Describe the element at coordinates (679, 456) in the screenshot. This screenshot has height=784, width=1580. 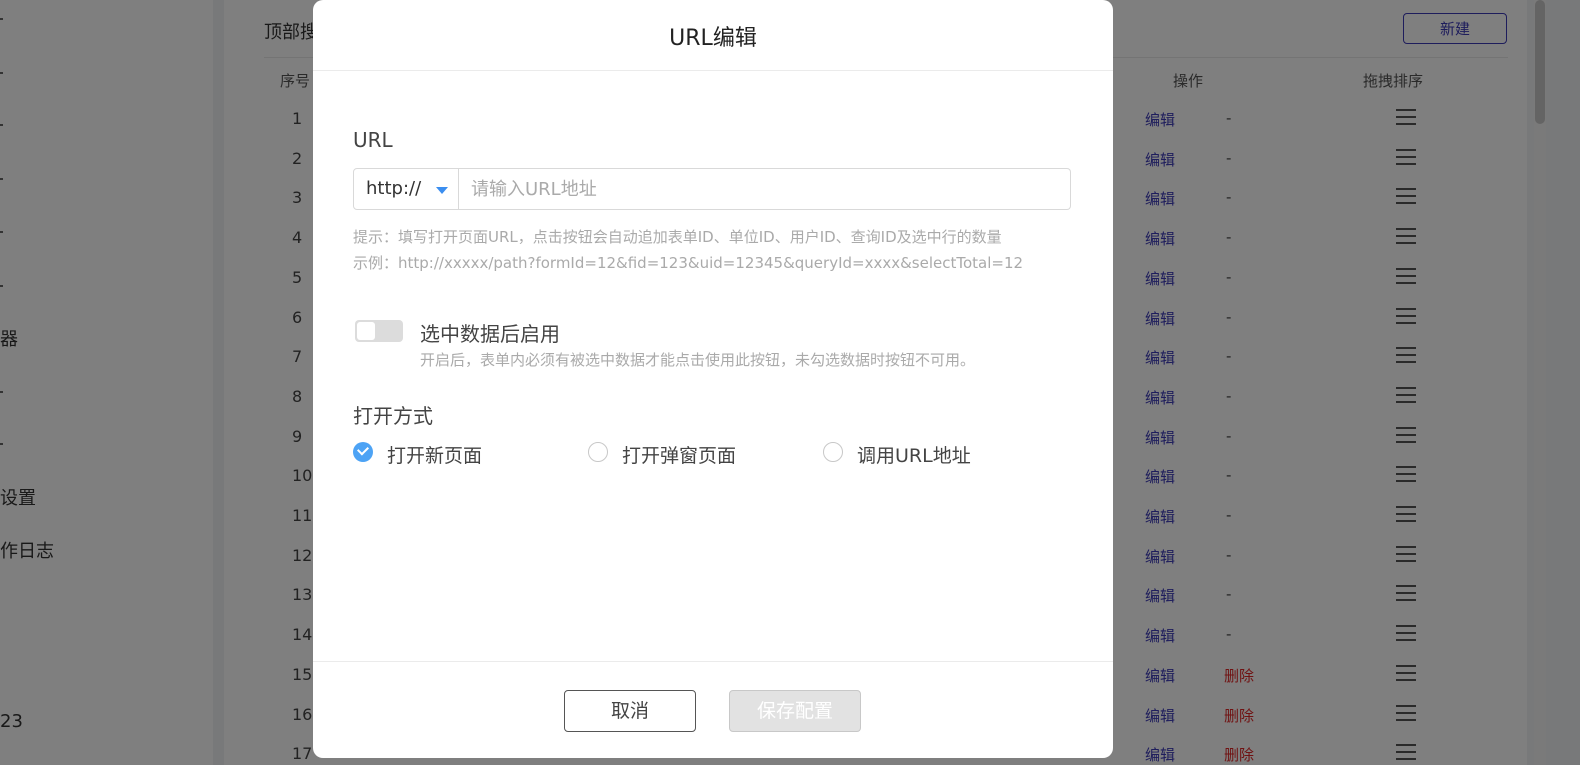
I see `radio-label: 打开弹窗页面` at that location.